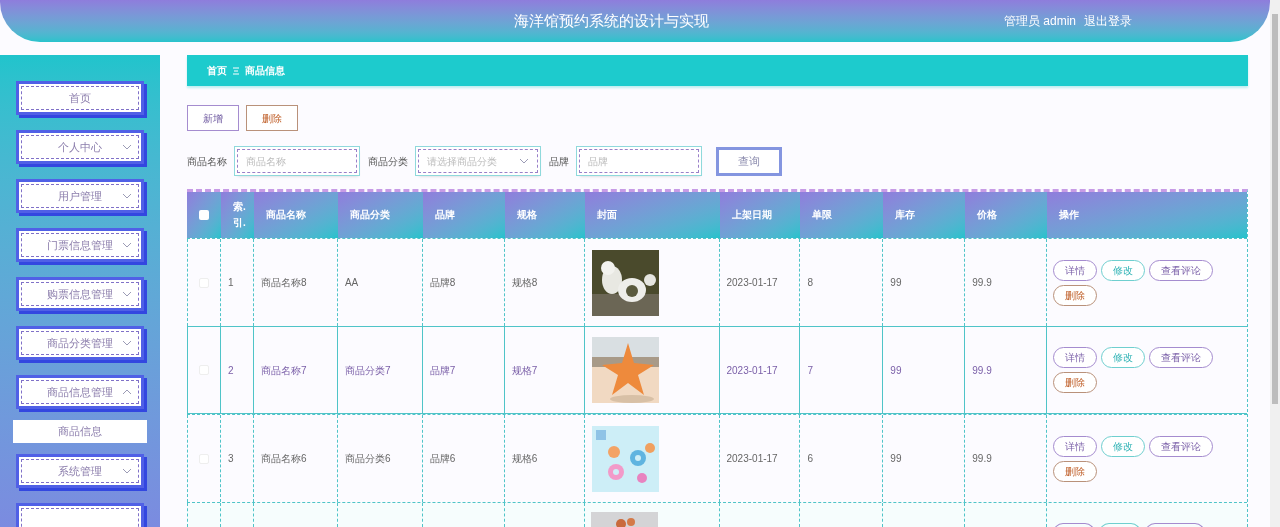  Describe the element at coordinates (559, 161) in the screenshot. I see `field-label: 品牌` at that location.